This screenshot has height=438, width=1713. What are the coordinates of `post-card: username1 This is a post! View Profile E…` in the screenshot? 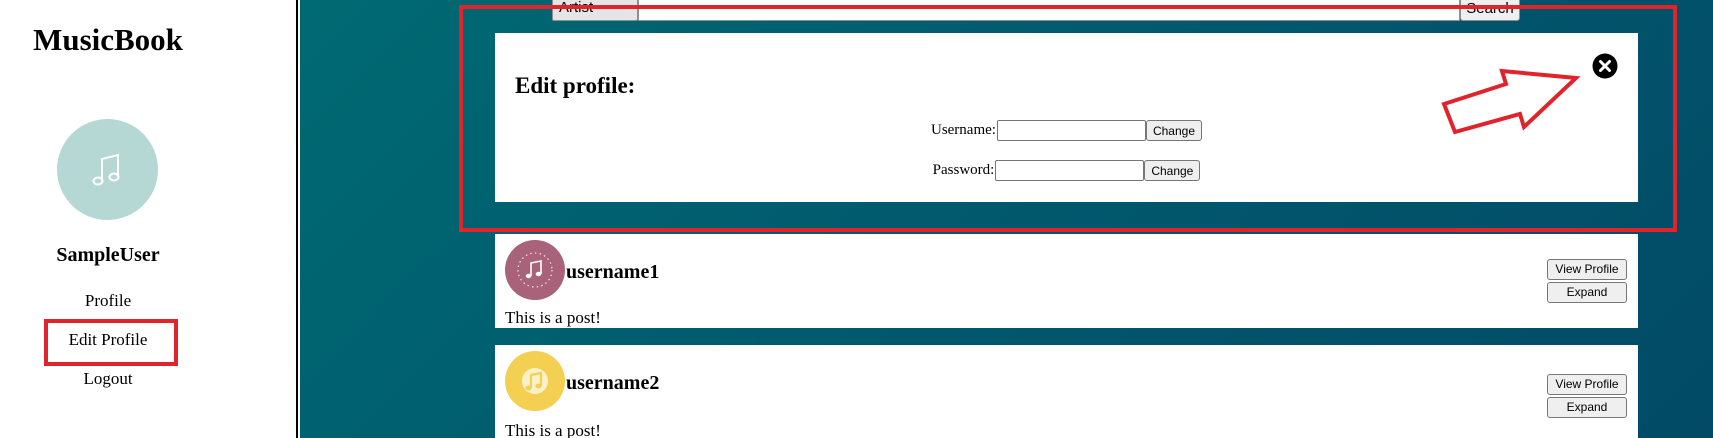 It's located at (1066, 281).